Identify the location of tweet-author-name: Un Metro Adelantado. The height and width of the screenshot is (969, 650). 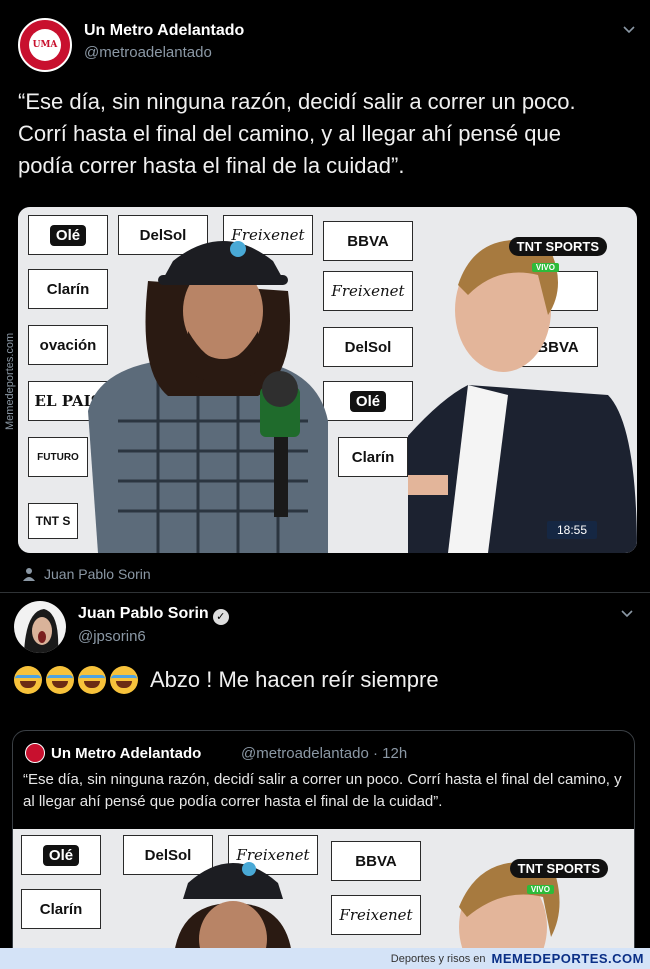
(164, 31).